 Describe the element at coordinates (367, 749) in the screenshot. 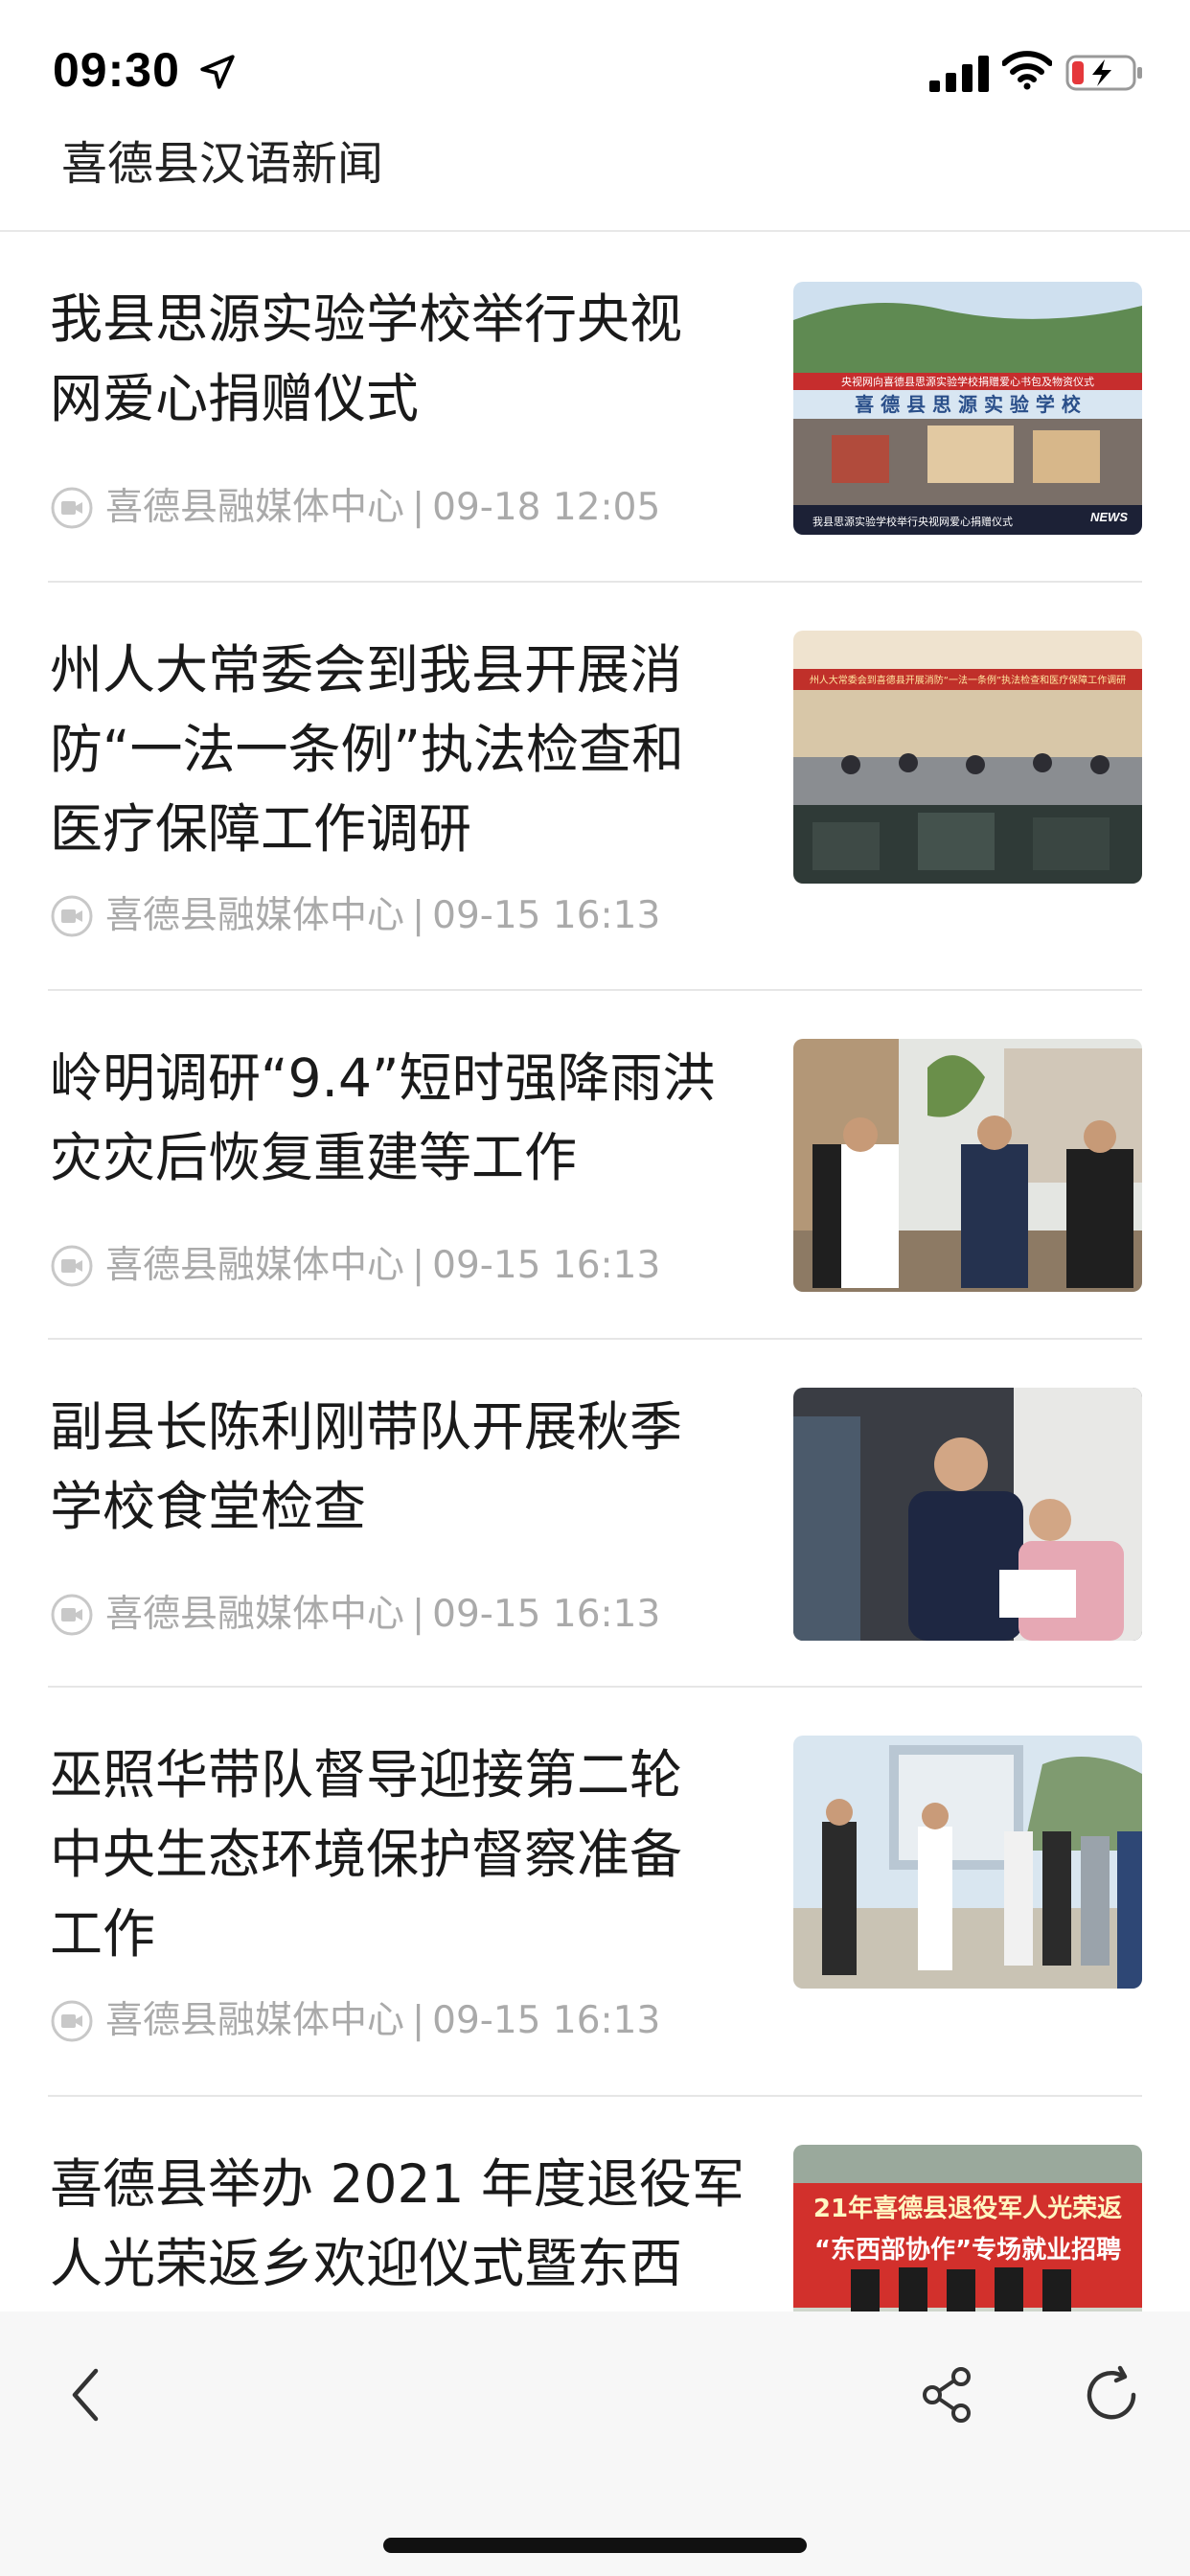

I see `news-title-line: 防“一法一条例”执法检查和` at that location.